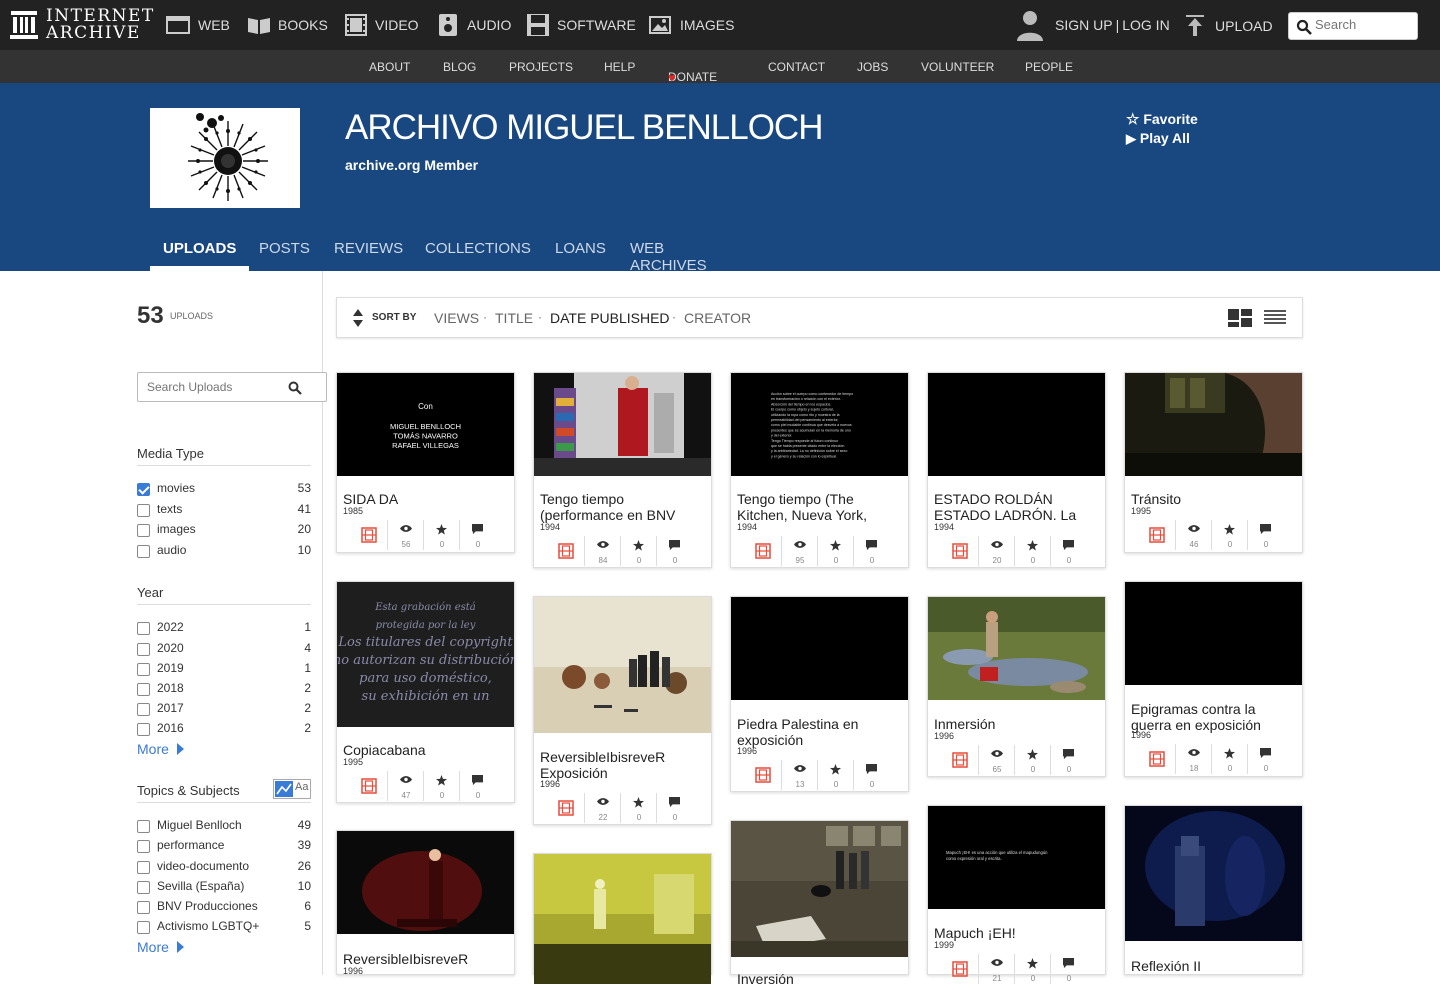 The height and width of the screenshot is (987, 1440). I want to click on item-card: ReversibleIbisreveR 1996, so click(425, 903).